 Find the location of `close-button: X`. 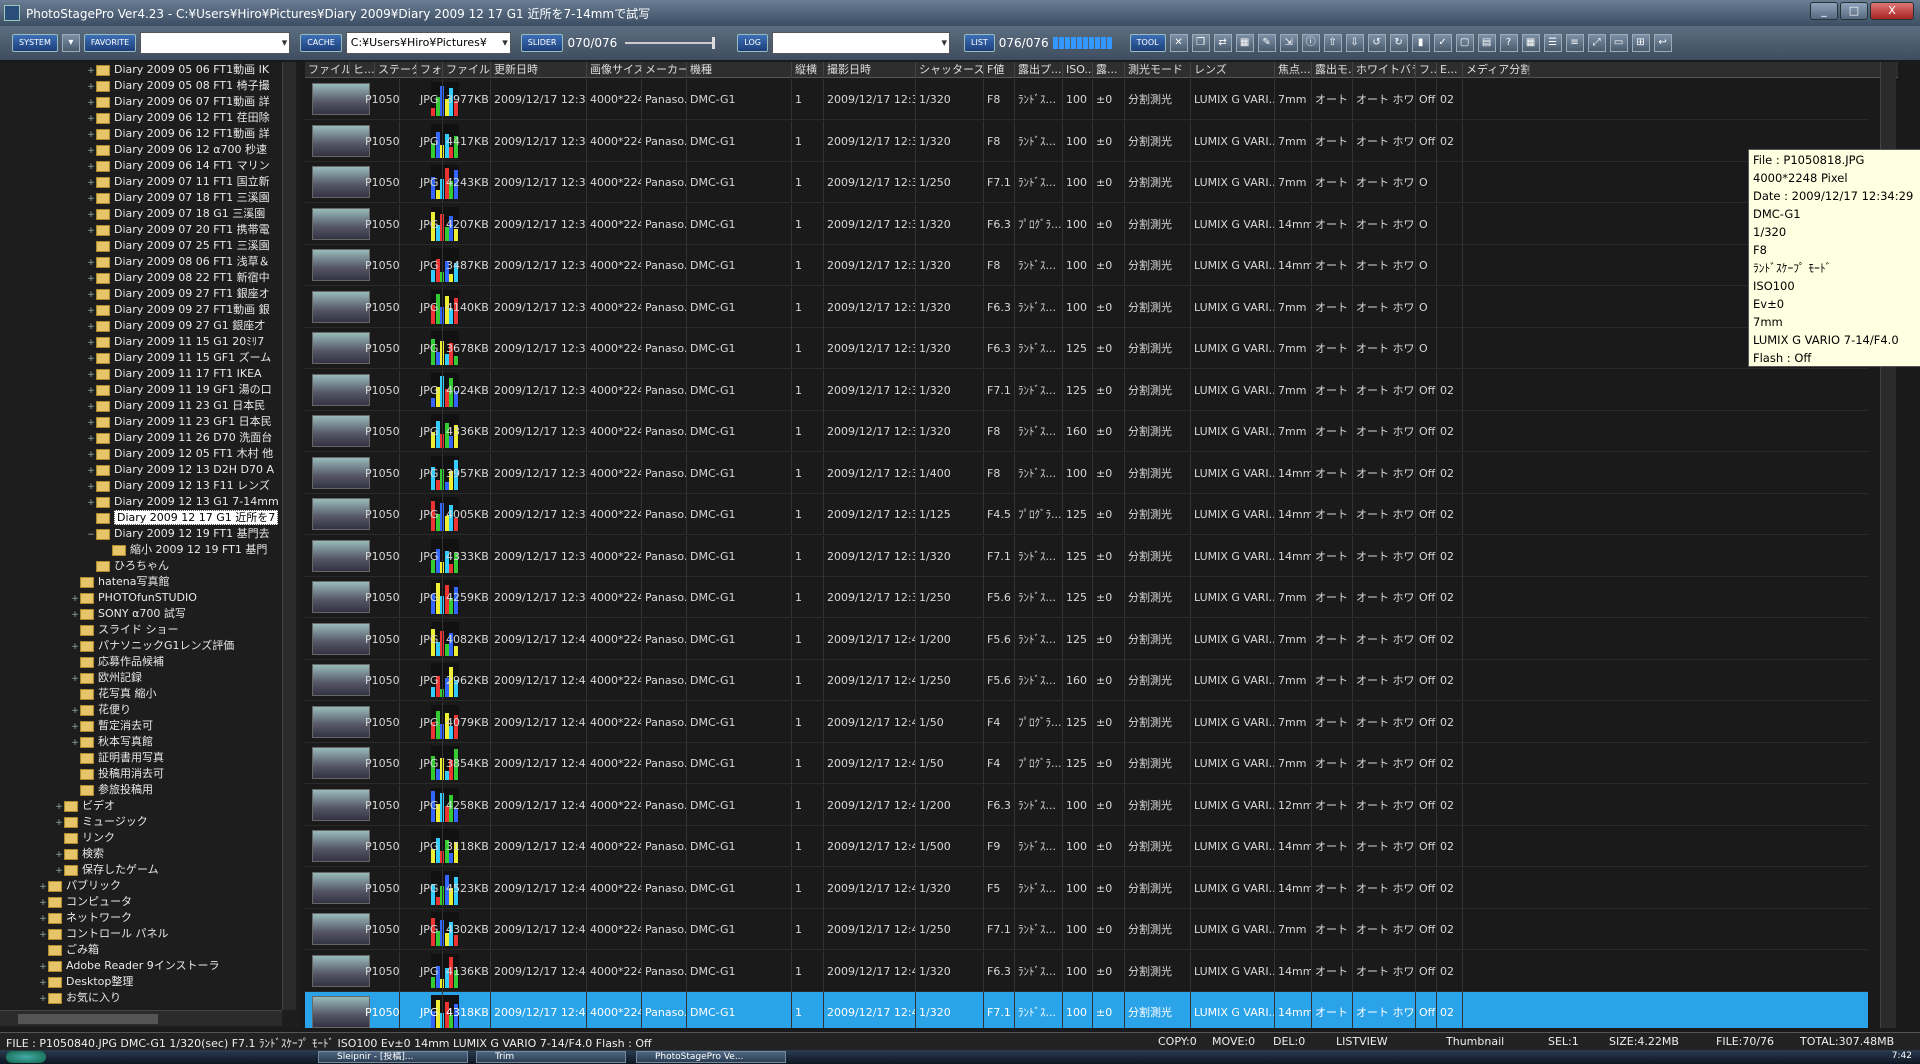

close-button: X is located at coordinates (1892, 11).